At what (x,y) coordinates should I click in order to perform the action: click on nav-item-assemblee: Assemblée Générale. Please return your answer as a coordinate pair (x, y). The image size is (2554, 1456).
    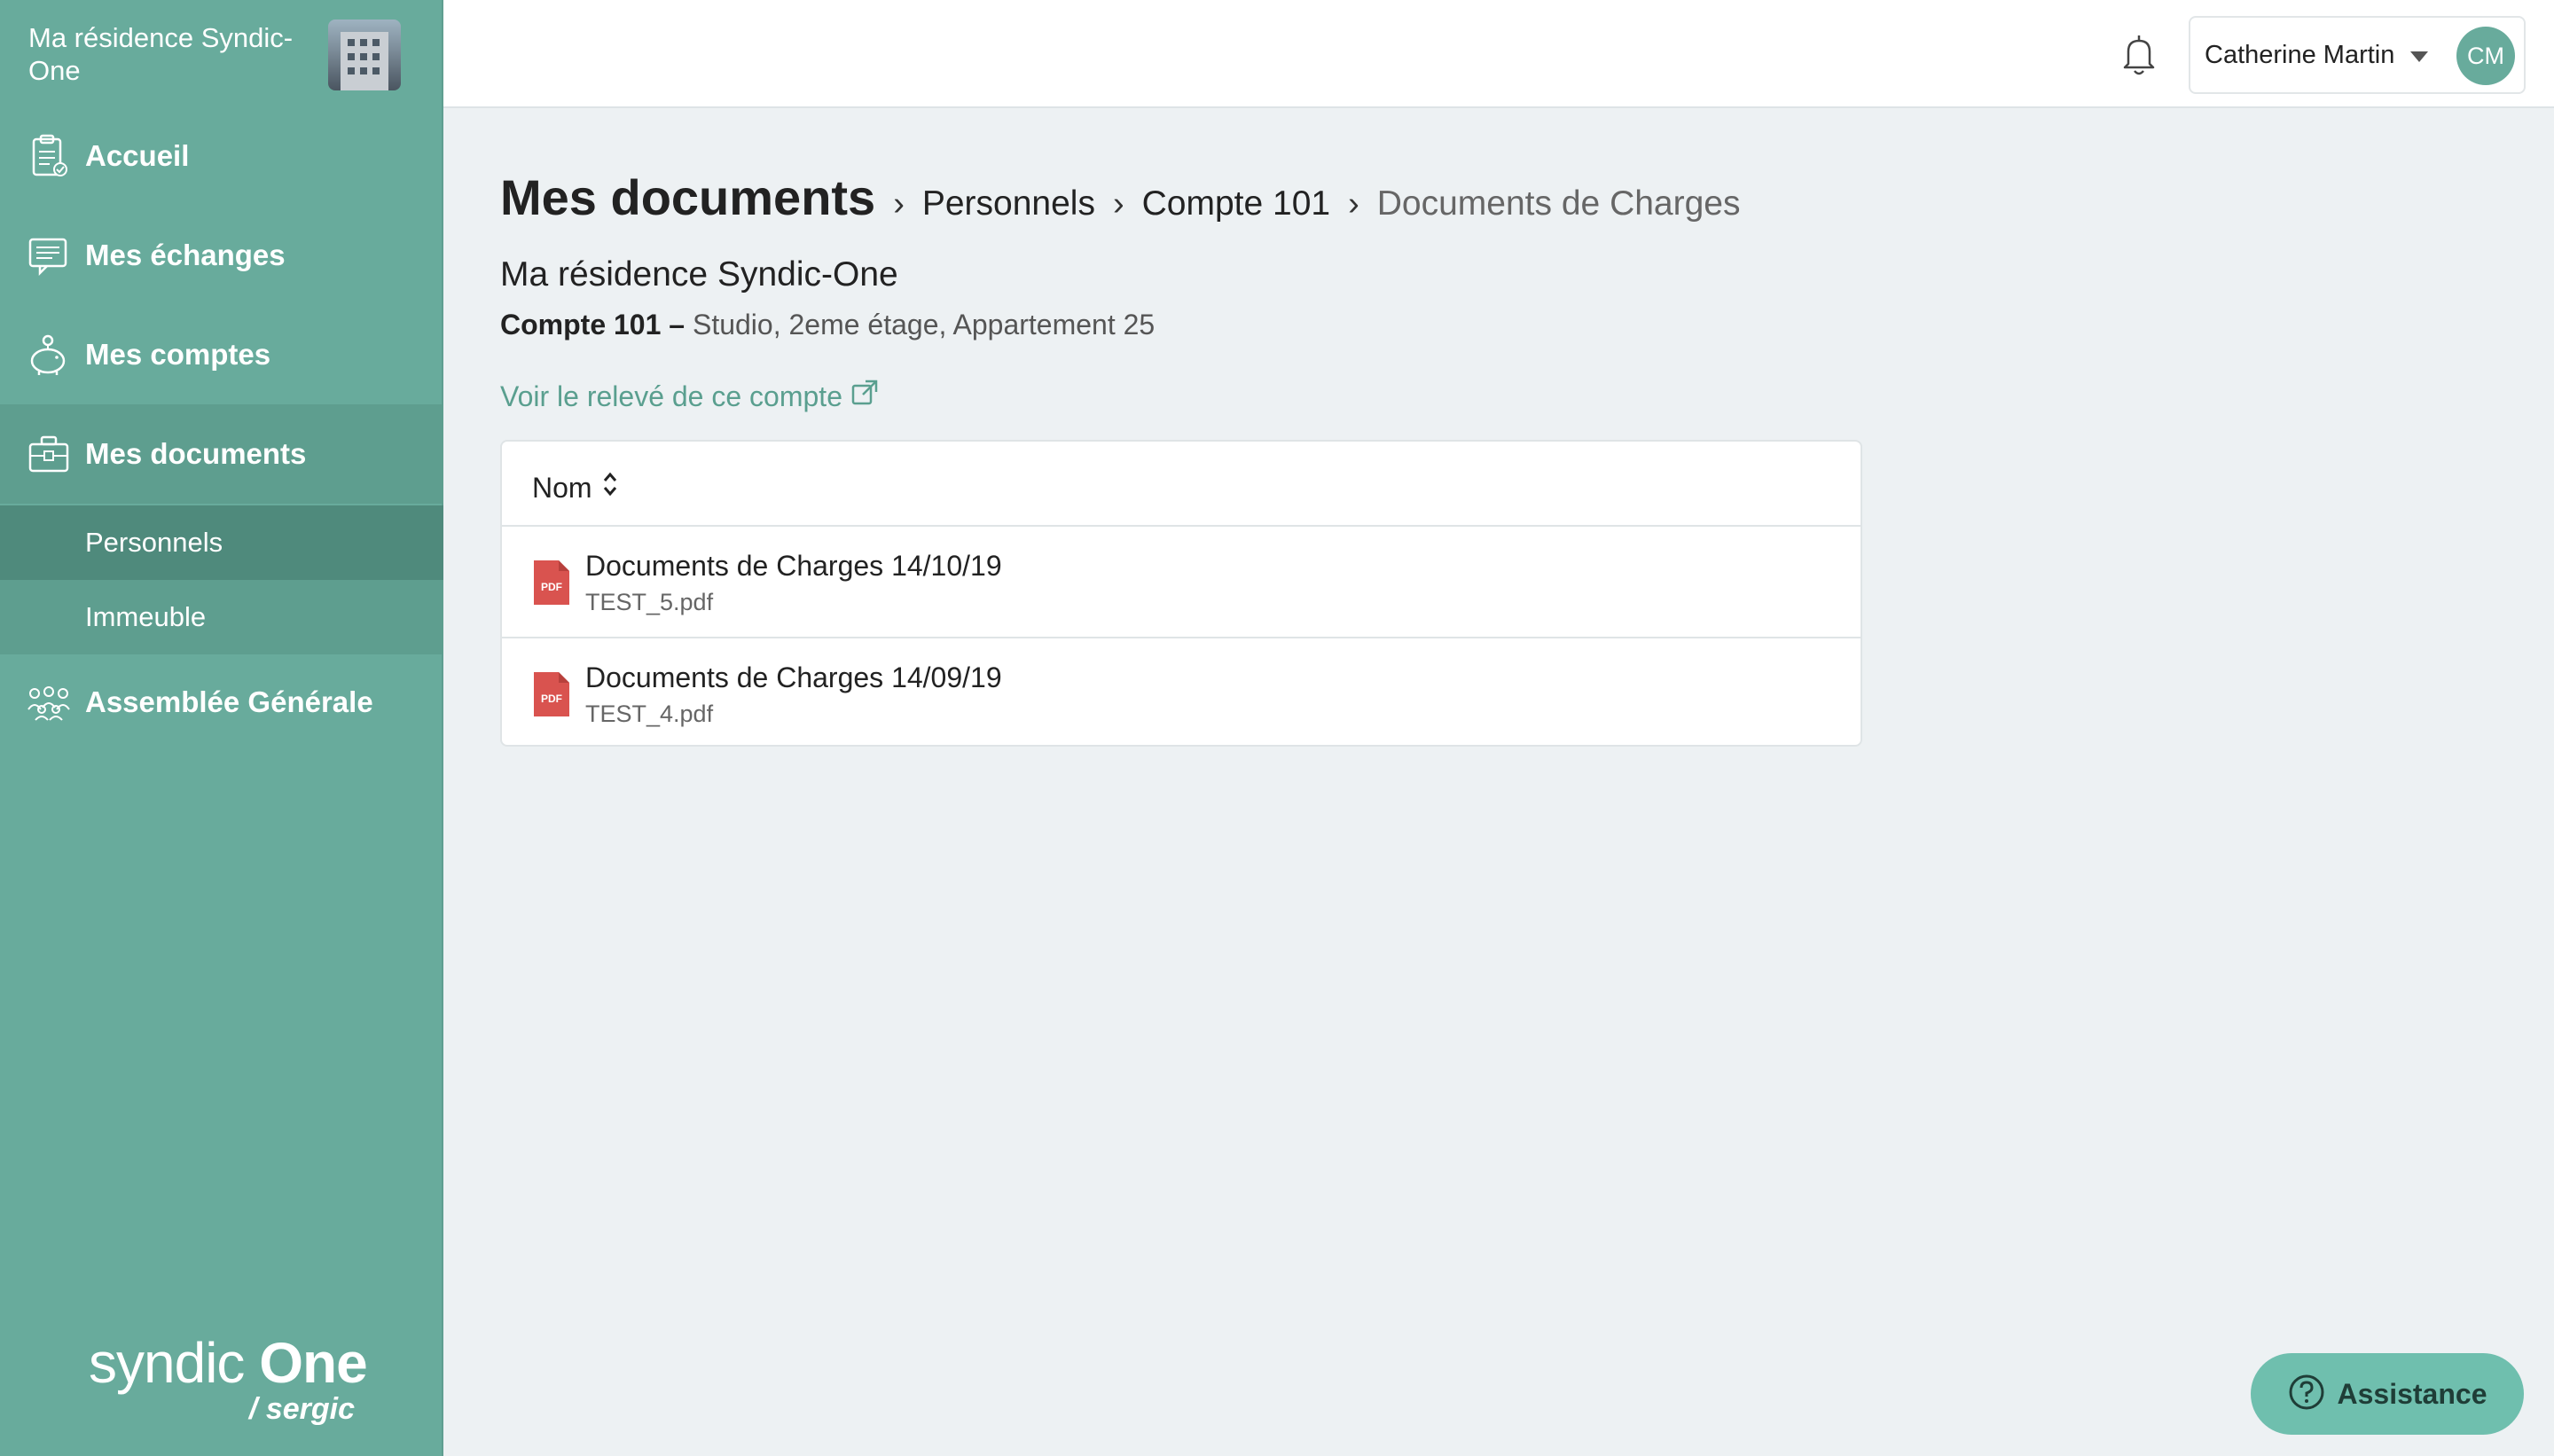
    Looking at the image, I should click on (221, 702).